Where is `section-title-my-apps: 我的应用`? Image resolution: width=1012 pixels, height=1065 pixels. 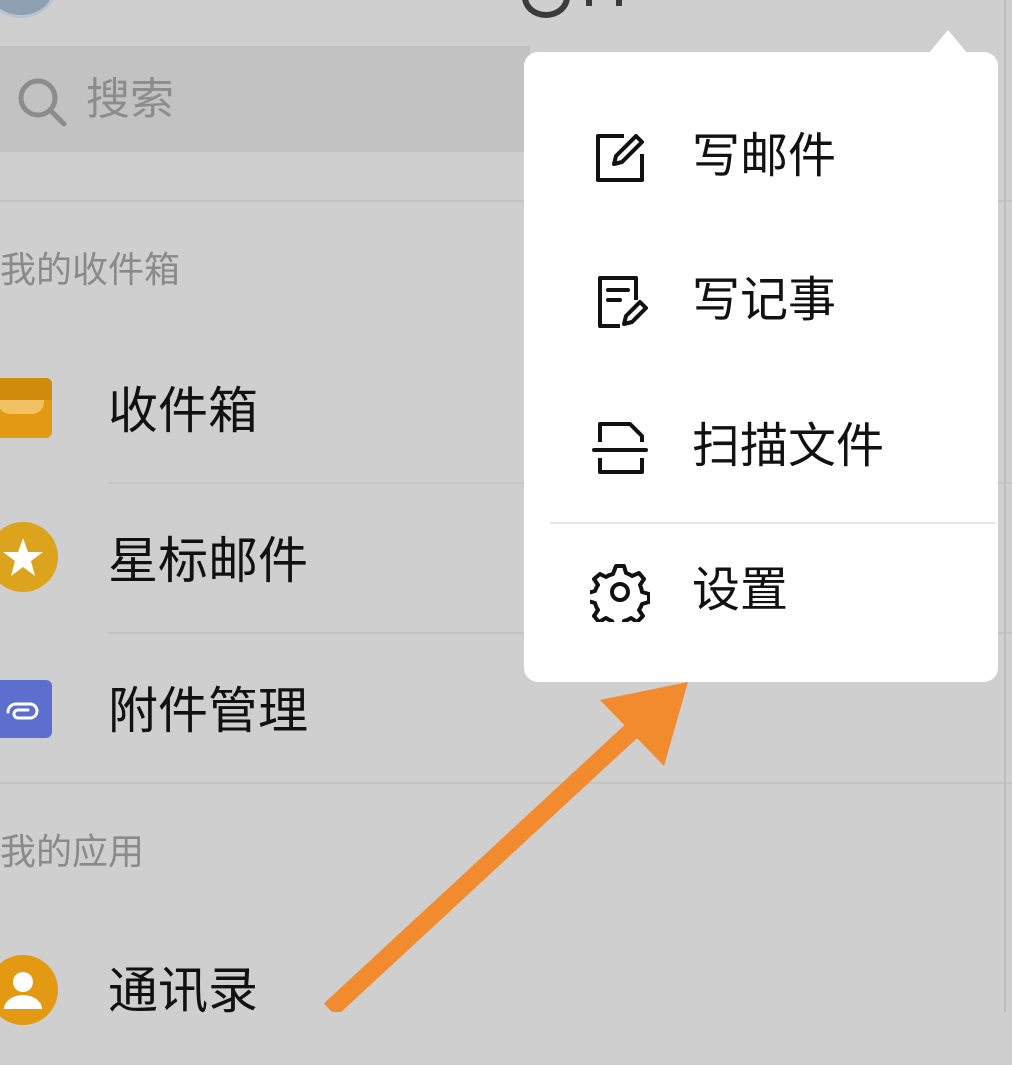 section-title-my-apps: 我的应用 is located at coordinates (72, 852).